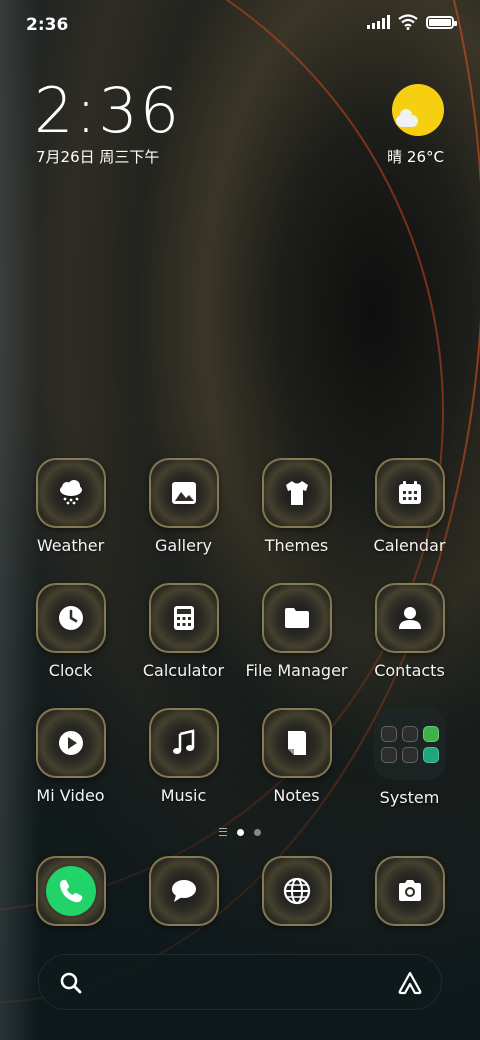 Image resolution: width=480 pixels, height=1040 pixels. Describe the element at coordinates (296, 770) in the screenshot. I see `app-notes: Notes` at that location.